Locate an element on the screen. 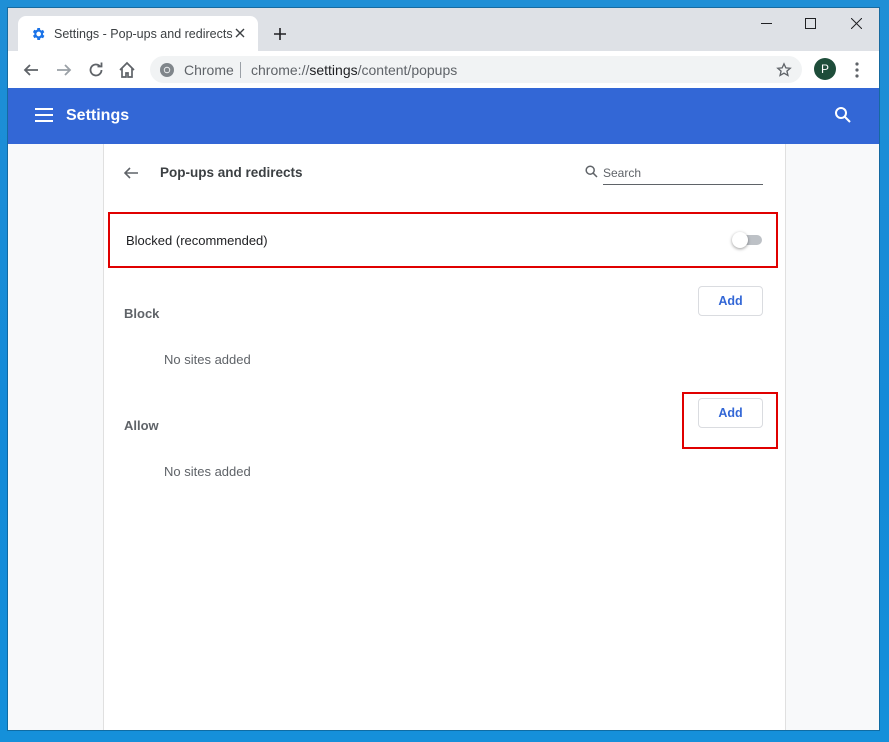  address-bar: Chrome chrome://settings/content/popups is located at coordinates (476, 69).